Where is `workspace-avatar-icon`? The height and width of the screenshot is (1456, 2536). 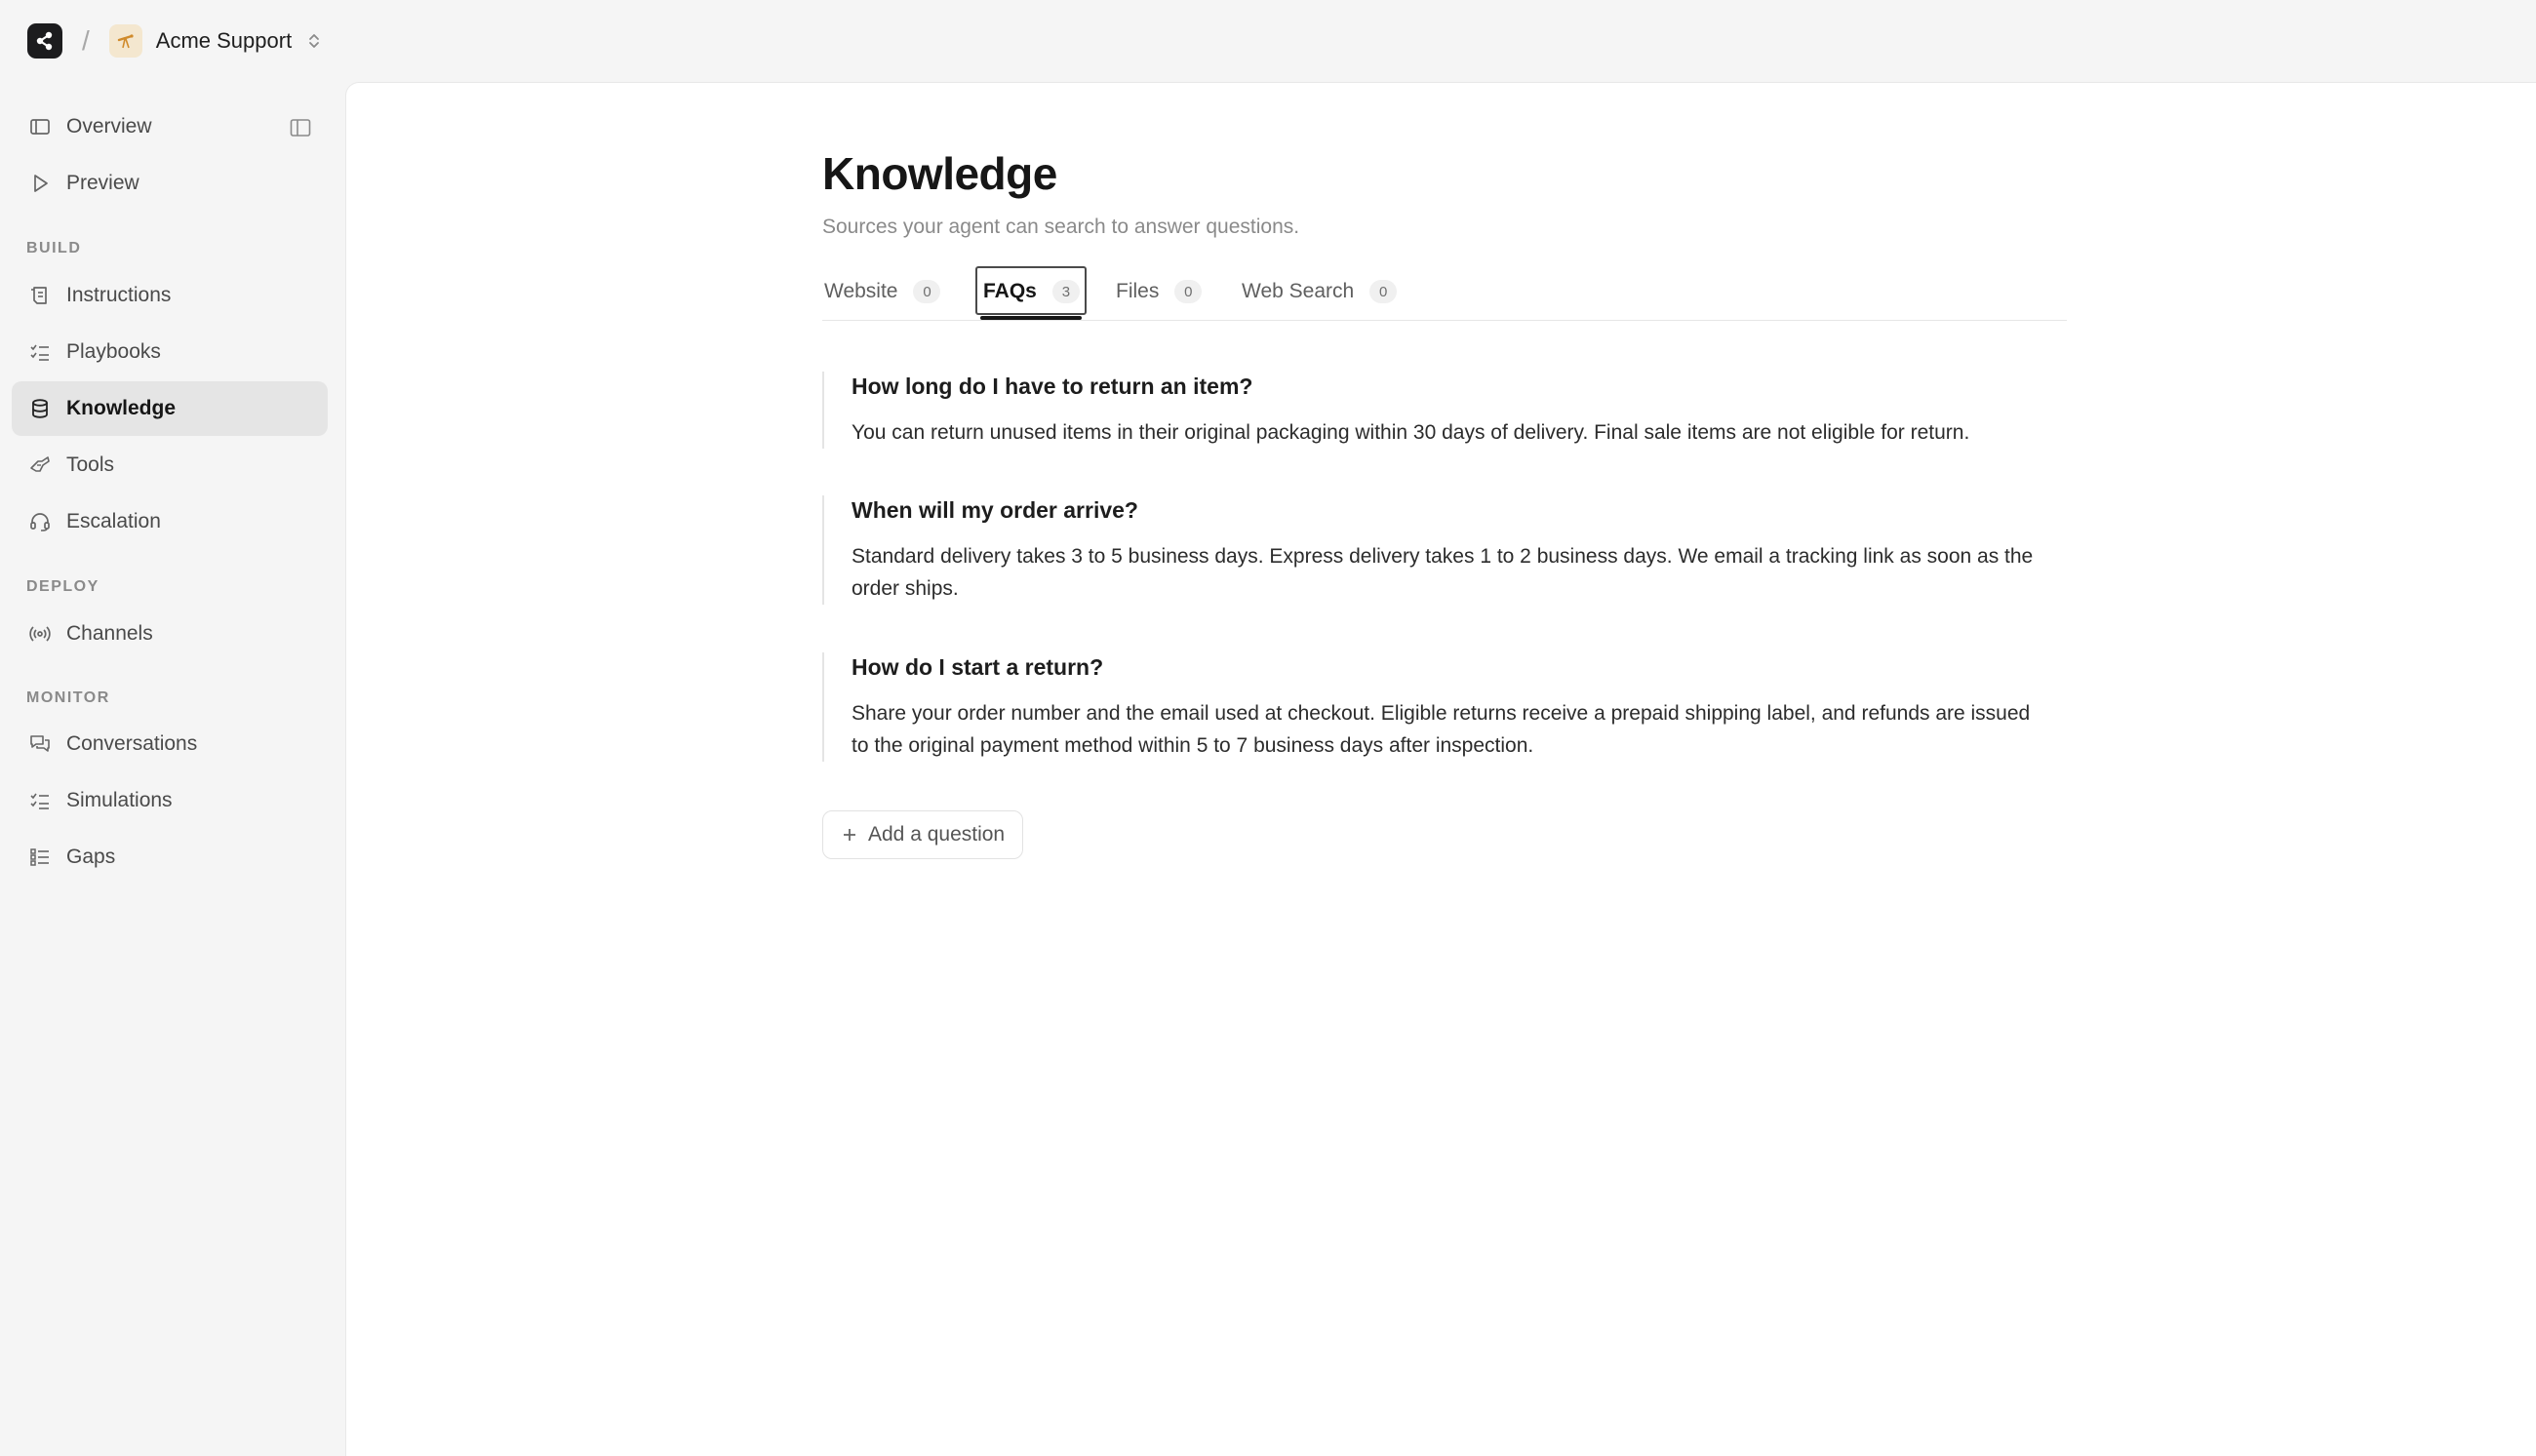
workspace-avatar-icon is located at coordinates (125, 41).